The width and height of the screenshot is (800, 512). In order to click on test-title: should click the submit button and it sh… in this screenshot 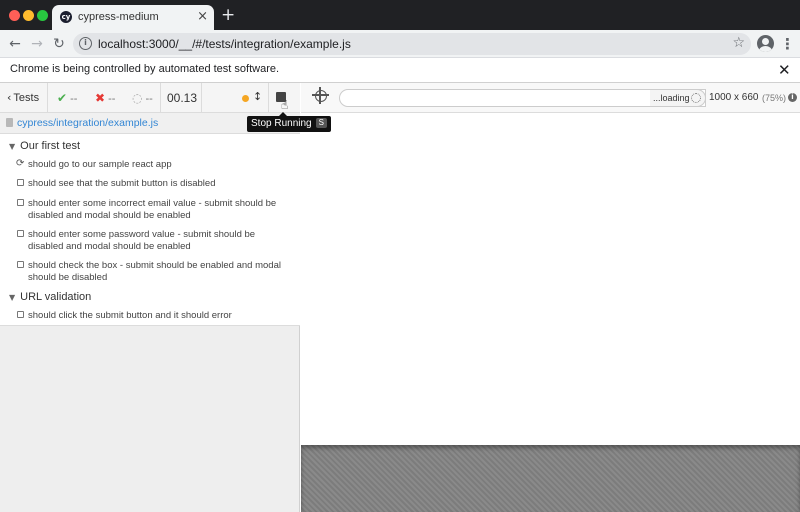, I will do `click(130, 315)`.